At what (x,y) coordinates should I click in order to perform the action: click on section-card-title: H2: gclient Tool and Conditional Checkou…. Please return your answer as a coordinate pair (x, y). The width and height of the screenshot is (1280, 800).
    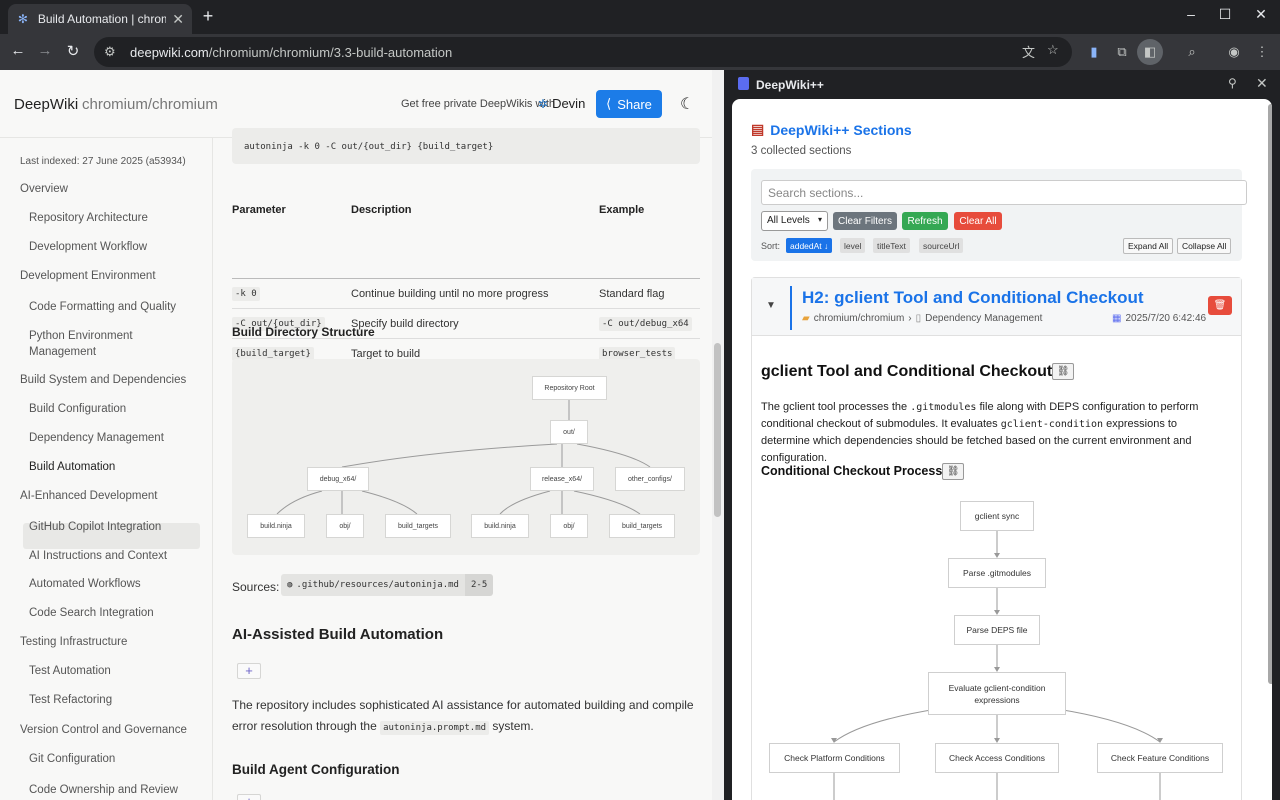
    Looking at the image, I should click on (973, 298).